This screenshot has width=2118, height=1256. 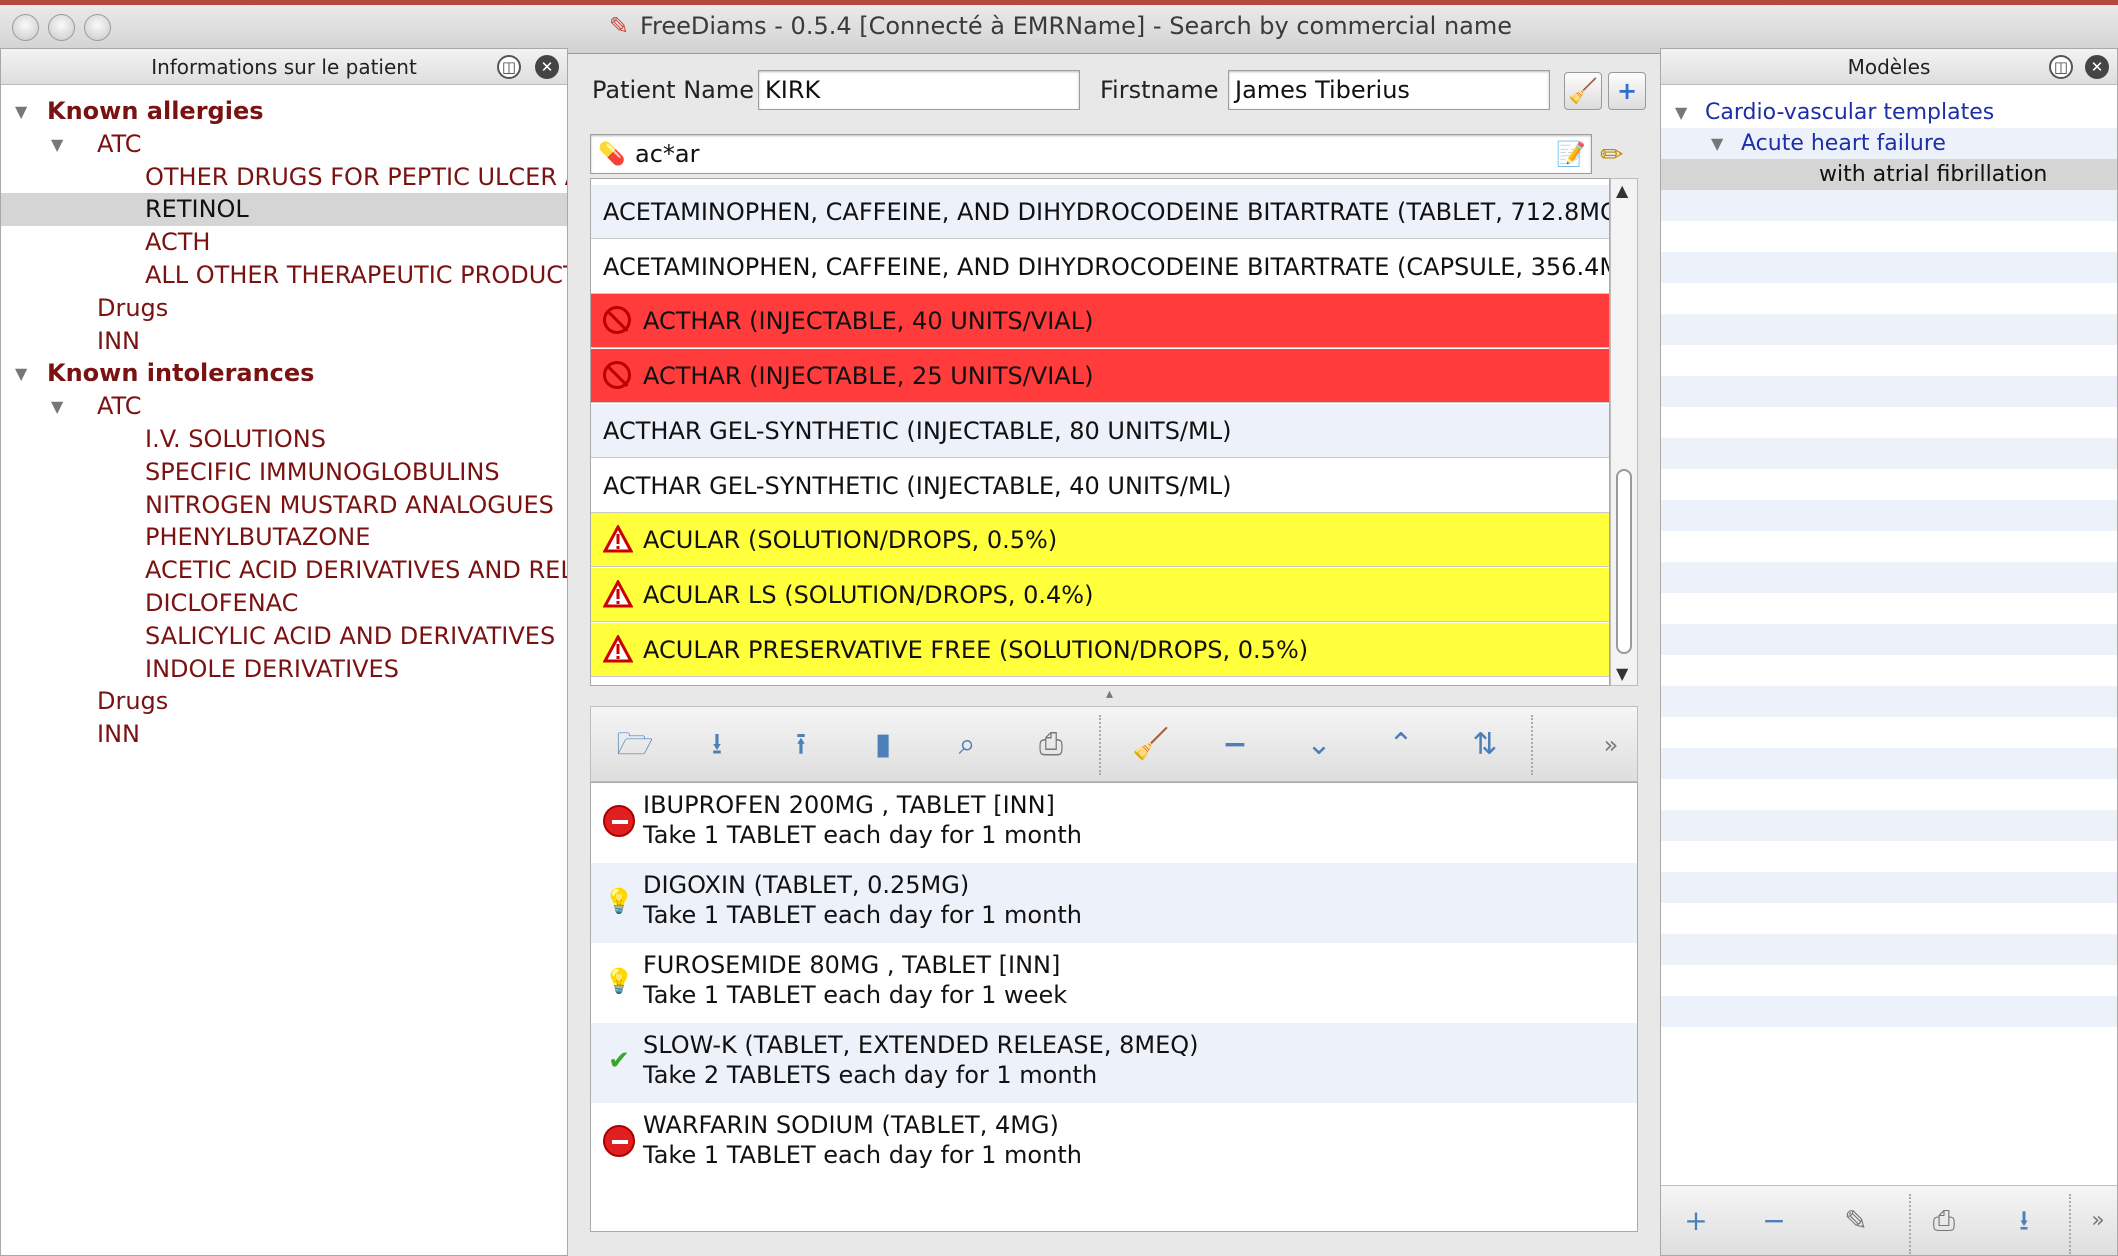 What do you see at coordinates (1091, 154) in the screenshot?
I see `drug-search-input: ac*ar` at bounding box center [1091, 154].